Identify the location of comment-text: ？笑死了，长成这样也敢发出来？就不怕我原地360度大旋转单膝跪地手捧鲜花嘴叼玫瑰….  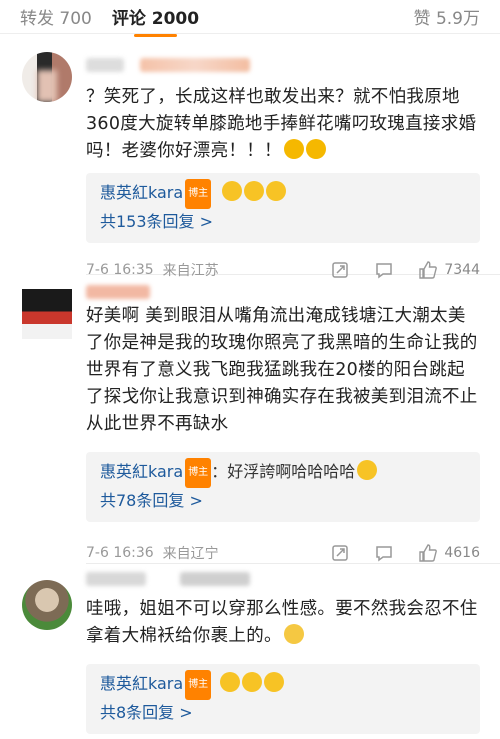
(281, 124).